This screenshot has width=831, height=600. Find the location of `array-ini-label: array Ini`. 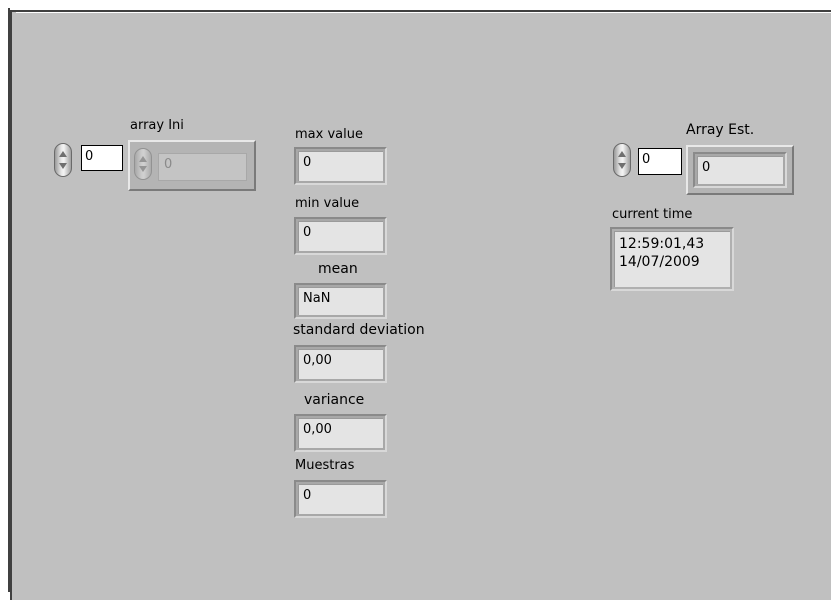

array-ini-label: array Ini is located at coordinates (157, 125).